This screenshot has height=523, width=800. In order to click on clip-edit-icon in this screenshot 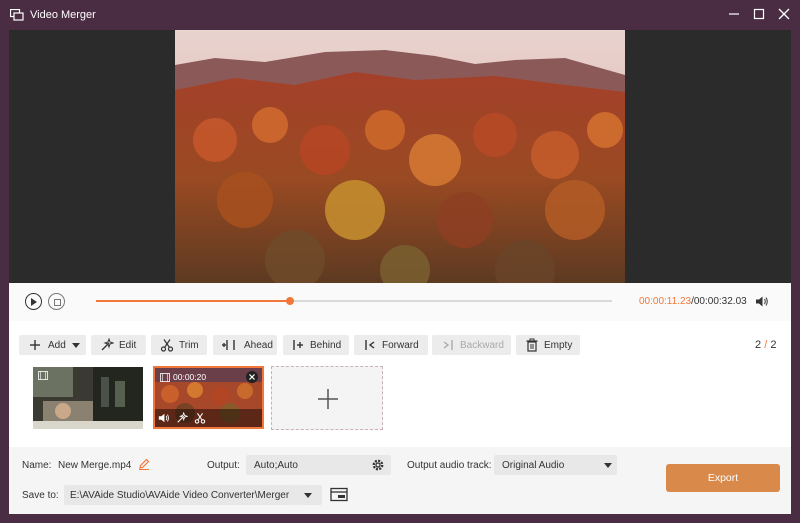, I will do `click(182, 418)`.